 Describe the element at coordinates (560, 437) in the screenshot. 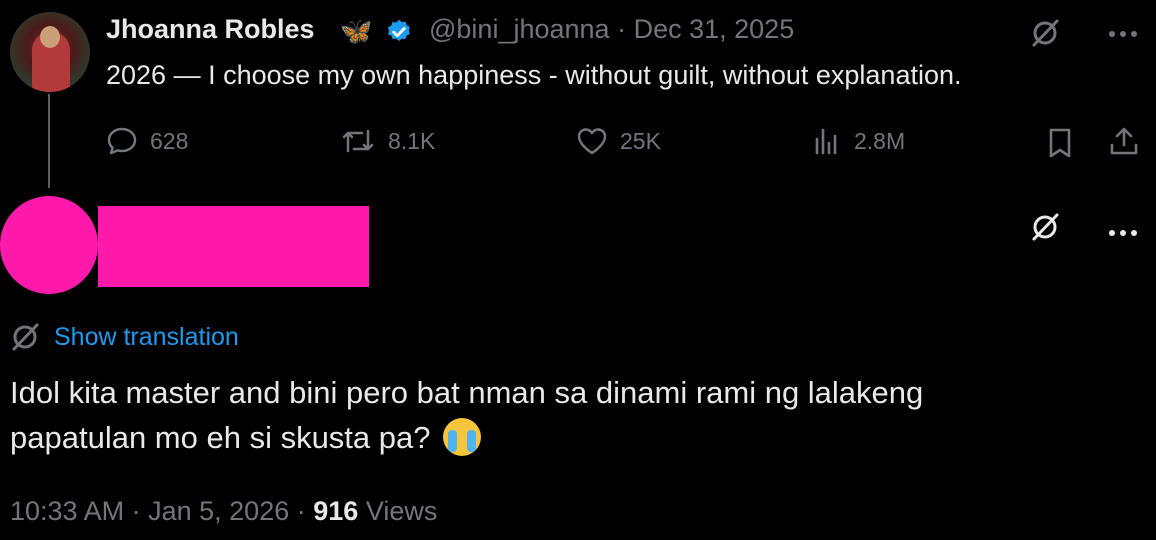

I see `reply-text-line-2: papatulan mo eh si skusta pa?` at that location.